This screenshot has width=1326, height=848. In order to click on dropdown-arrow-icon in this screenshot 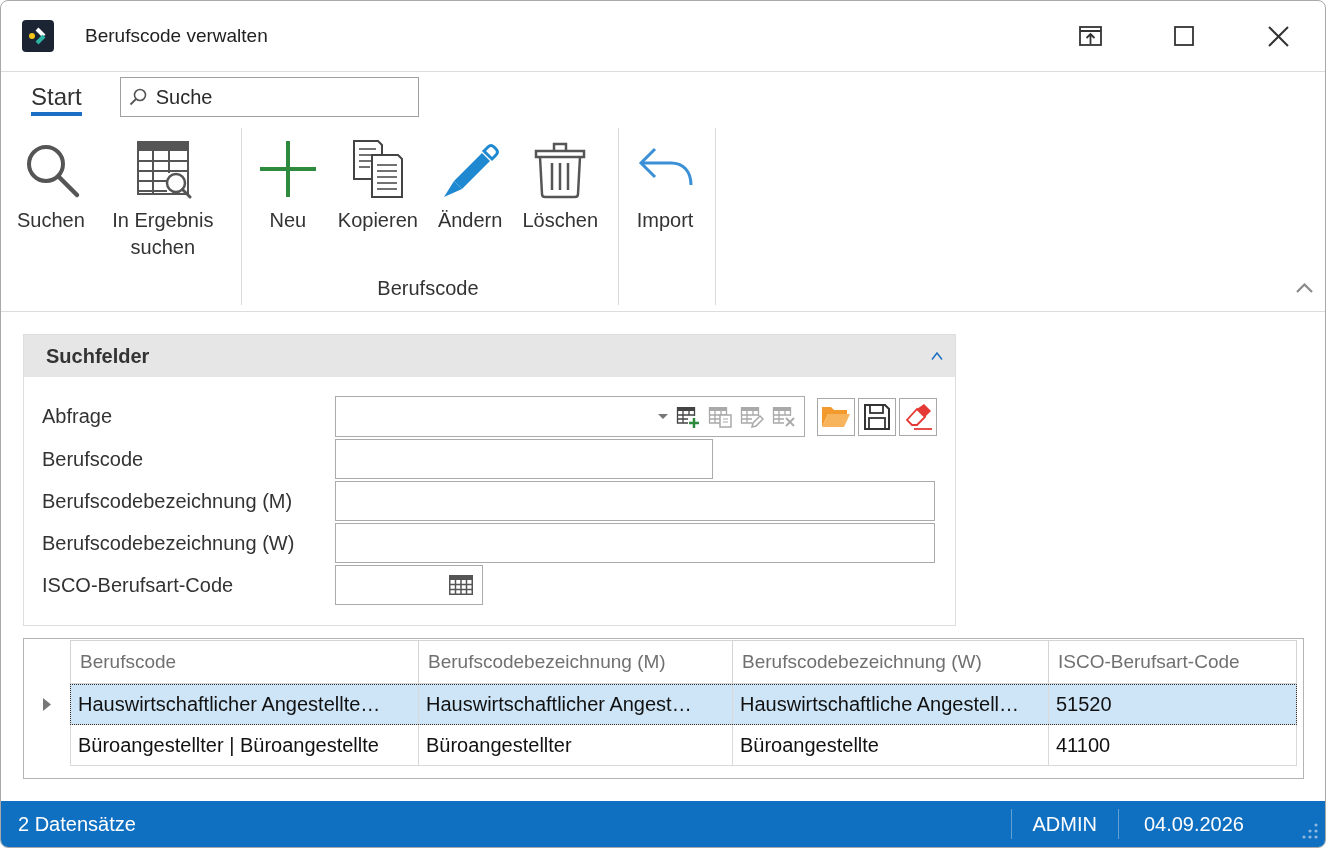, I will do `click(663, 416)`.